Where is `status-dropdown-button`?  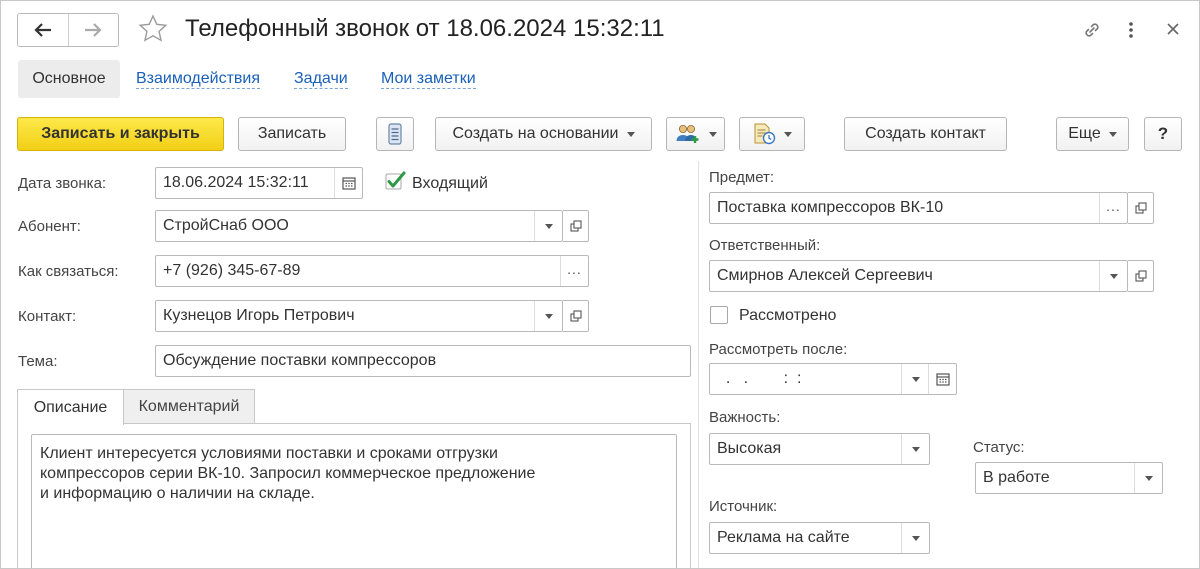 status-dropdown-button is located at coordinates (1148, 478).